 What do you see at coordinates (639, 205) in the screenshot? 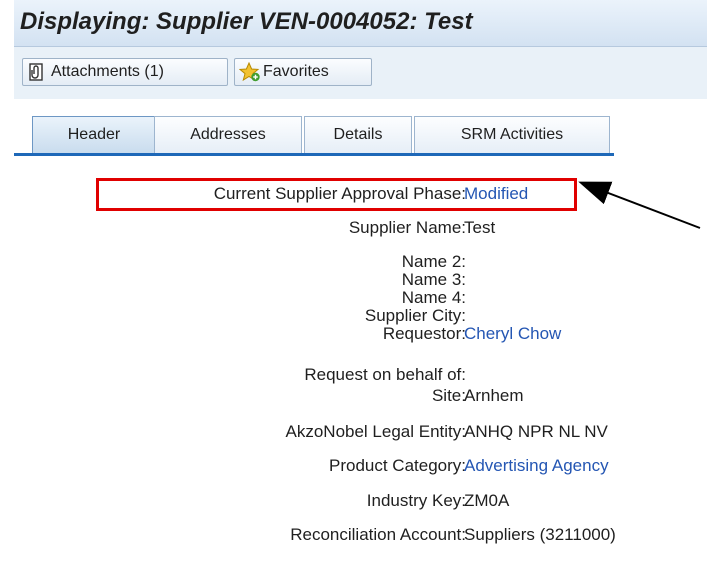
I see `arrow-annotation` at bounding box center [639, 205].